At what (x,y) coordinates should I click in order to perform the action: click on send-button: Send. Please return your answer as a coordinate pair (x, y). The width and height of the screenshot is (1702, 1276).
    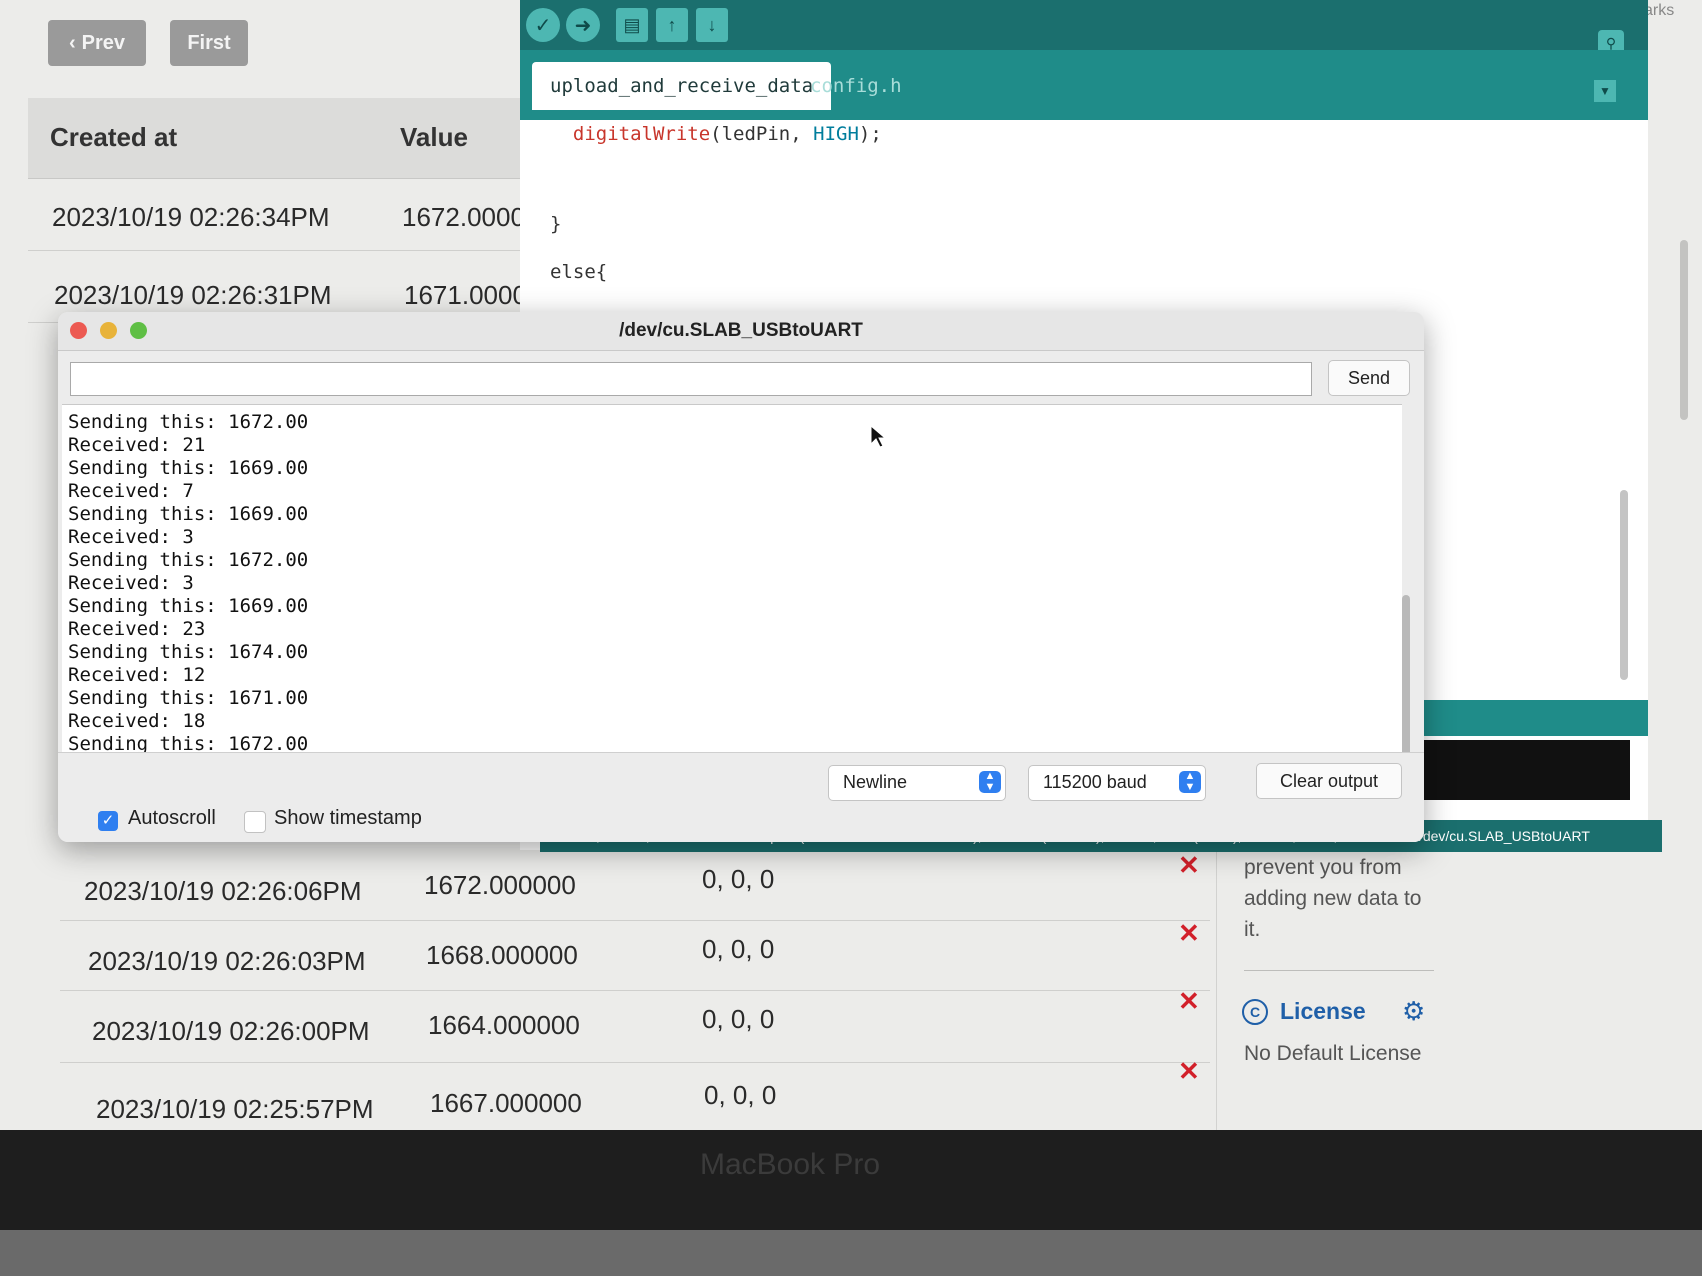
    Looking at the image, I should click on (1369, 378).